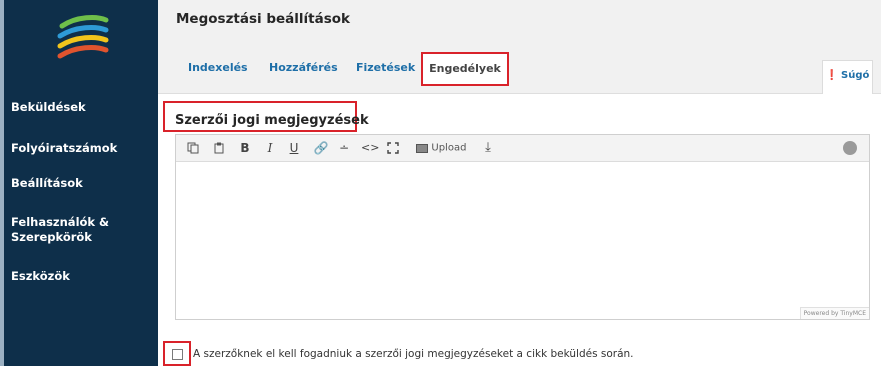 Image resolution: width=881 pixels, height=366 pixels. Describe the element at coordinates (850, 148) in the screenshot. I see `globe-icon` at that location.